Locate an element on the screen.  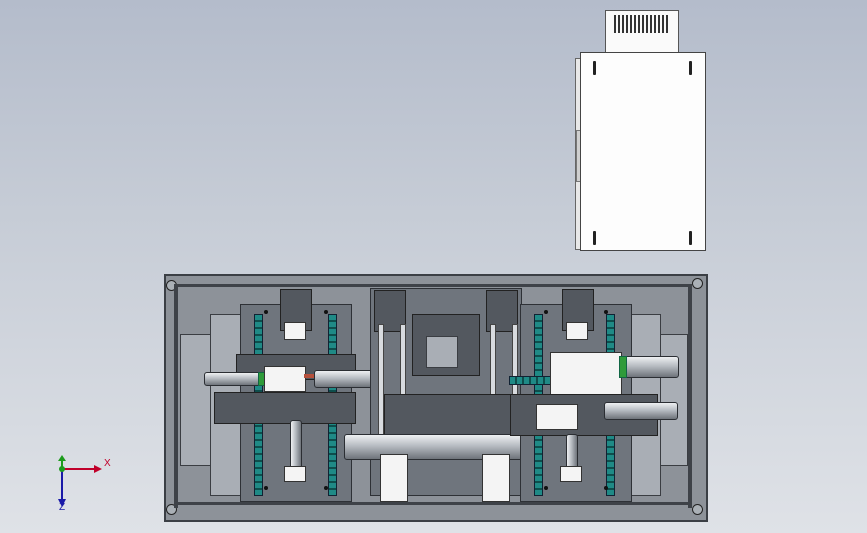
x-axis-label: X is located at coordinates (107, 463).